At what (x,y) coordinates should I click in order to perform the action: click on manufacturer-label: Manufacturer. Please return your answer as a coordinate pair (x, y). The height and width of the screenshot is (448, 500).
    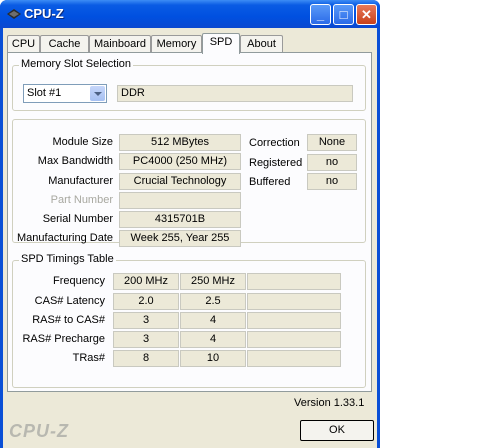
    Looking at the image, I should click on (80, 181).